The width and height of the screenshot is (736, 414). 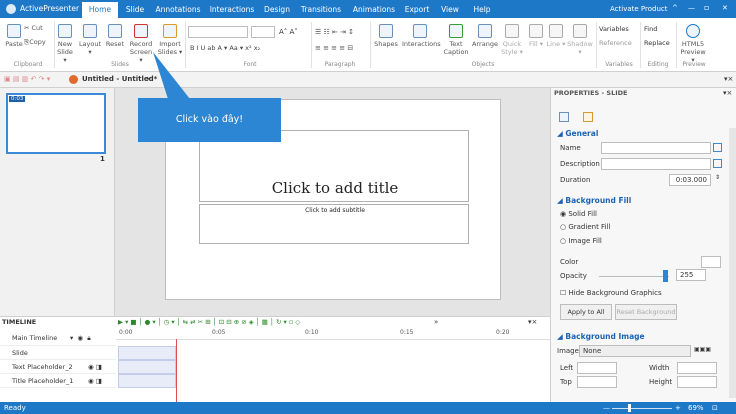 What do you see at coordinates (634, 276) in the screenshot?
I see `opacity-slider-track` at bounding box center [634, 276].